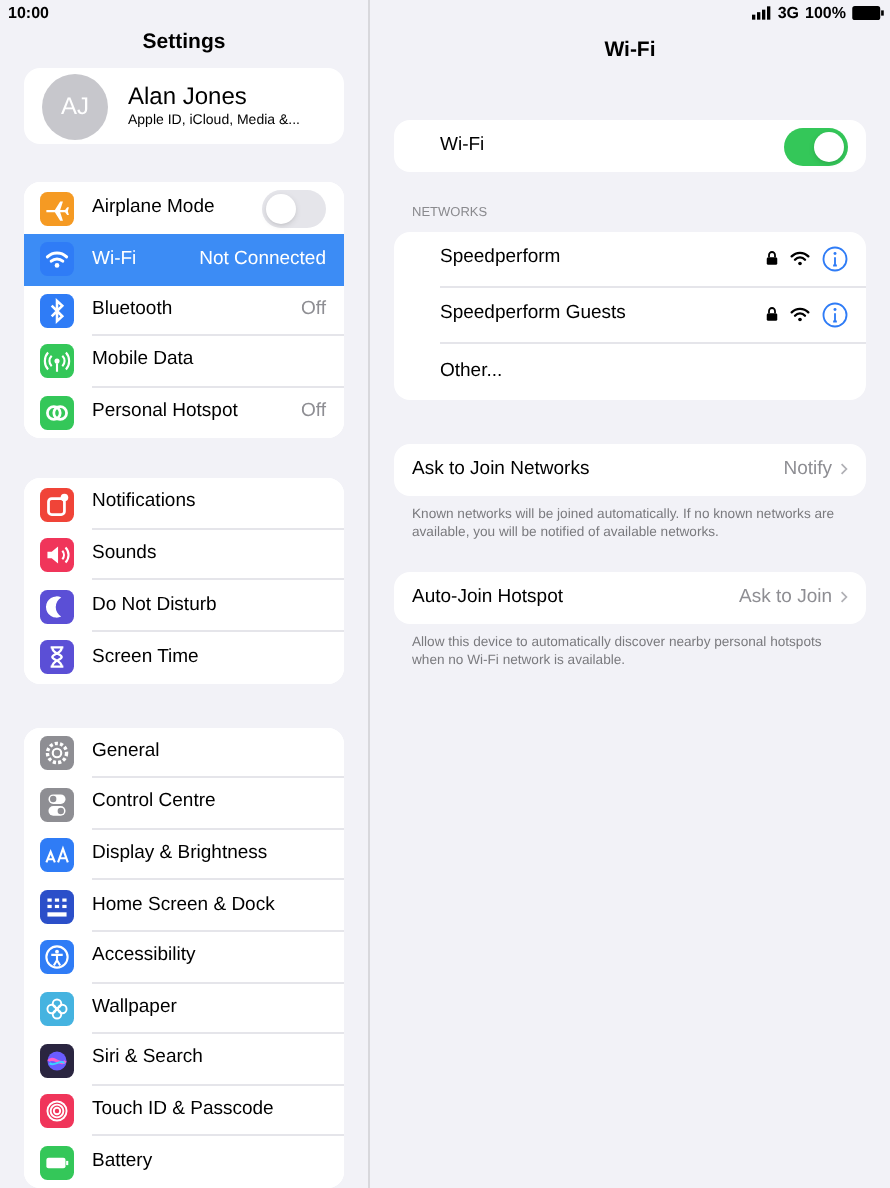 The image size is (890, 1188). What do you see at coordinates (135, 1007) in the screenshot?
I see `item-label: Wallpaper` at bounding box center [135, 1007].